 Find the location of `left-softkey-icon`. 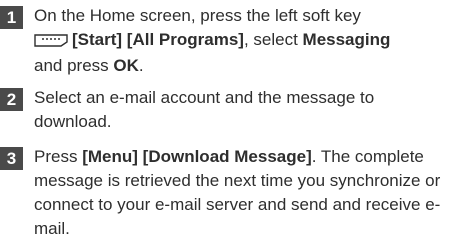

left-softkey-icon is located at coordinates (51, 42).